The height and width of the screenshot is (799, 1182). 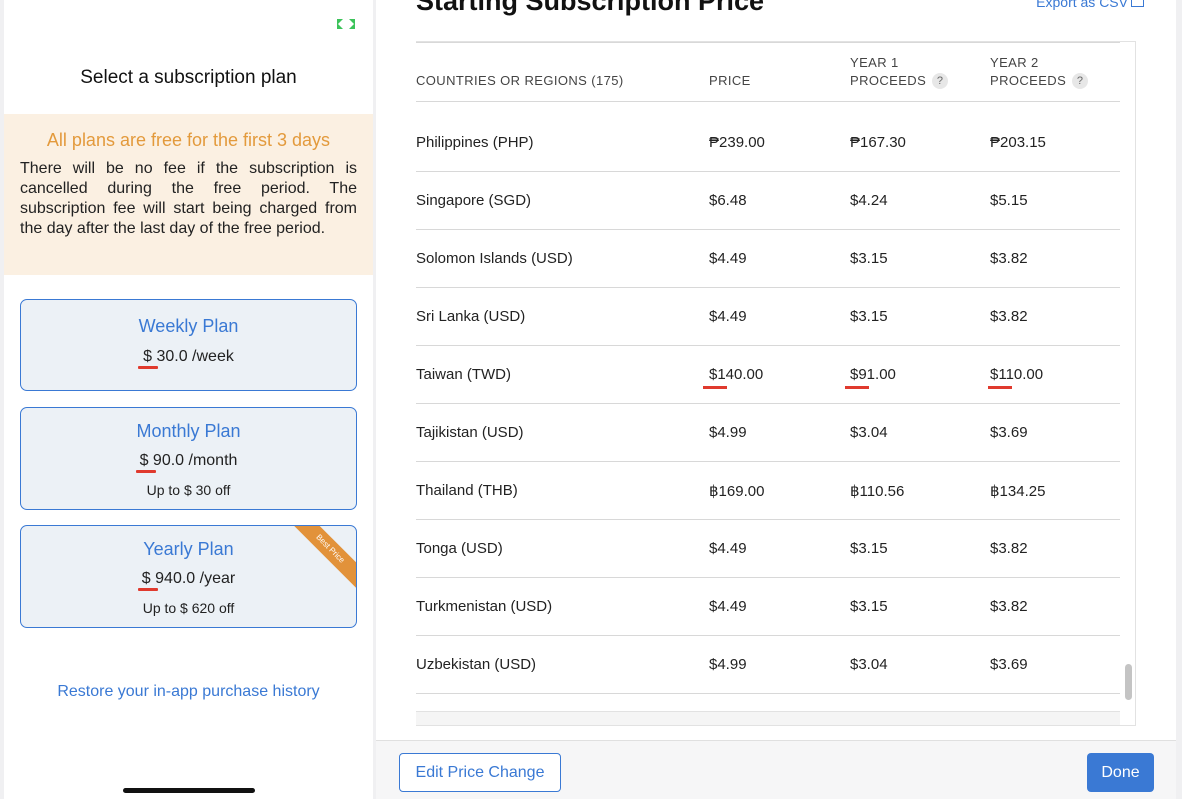 What do you see at coordinates (471, 316) in the screenshot?
I see `country-cell: Sri Lanka (USD)` at bounding box center [471, 316].